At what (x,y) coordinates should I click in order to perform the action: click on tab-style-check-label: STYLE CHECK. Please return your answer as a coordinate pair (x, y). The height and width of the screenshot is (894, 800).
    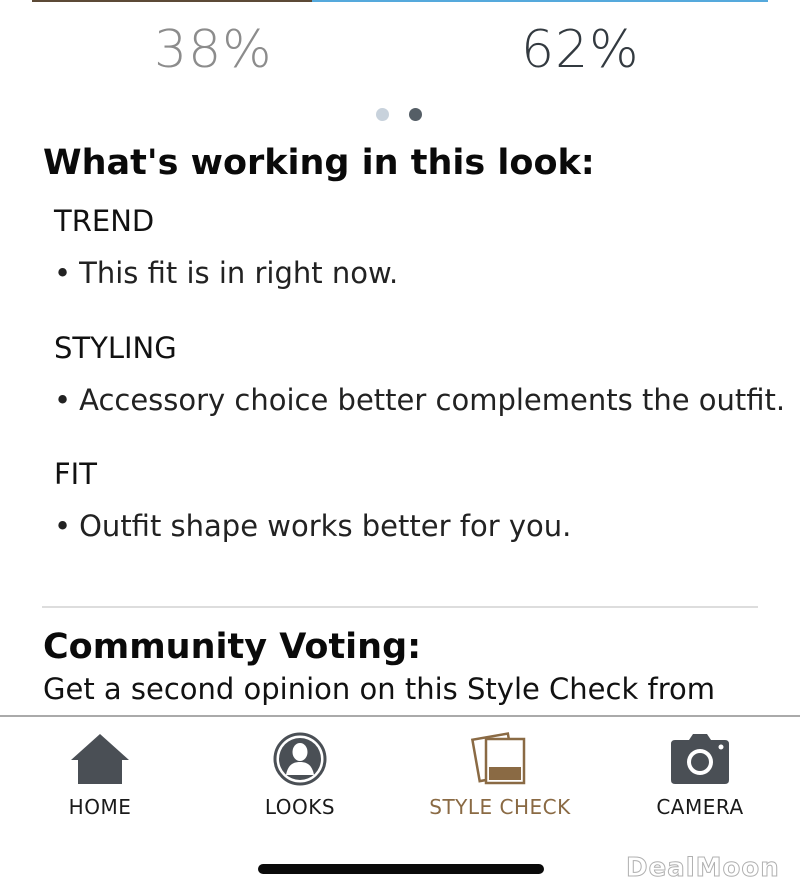
    Looking at the image, I should click on (500, 807).